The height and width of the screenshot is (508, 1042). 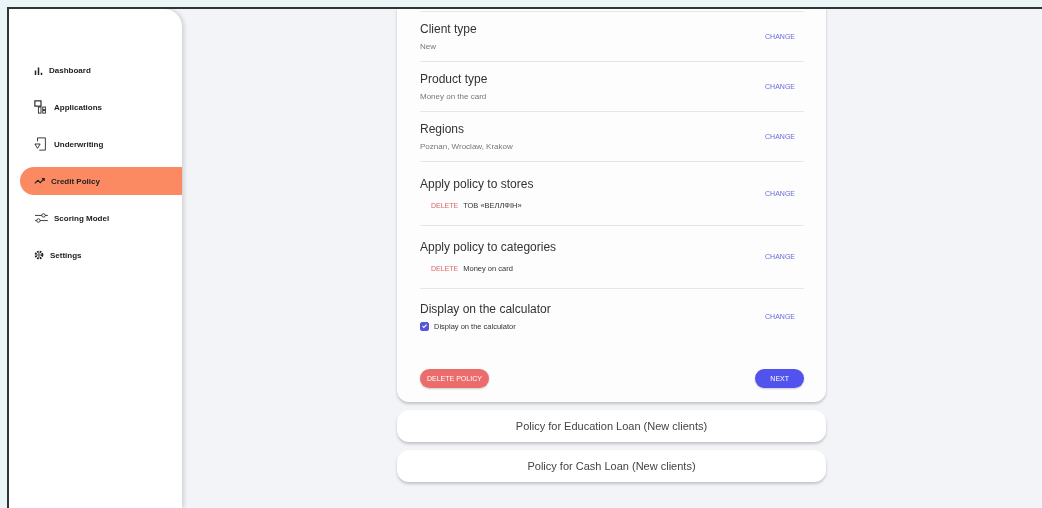 What do you see at coordinates (454, 96) in the screenshot?
I see `section-value: Money on the card` at bounding box center [454, 96].